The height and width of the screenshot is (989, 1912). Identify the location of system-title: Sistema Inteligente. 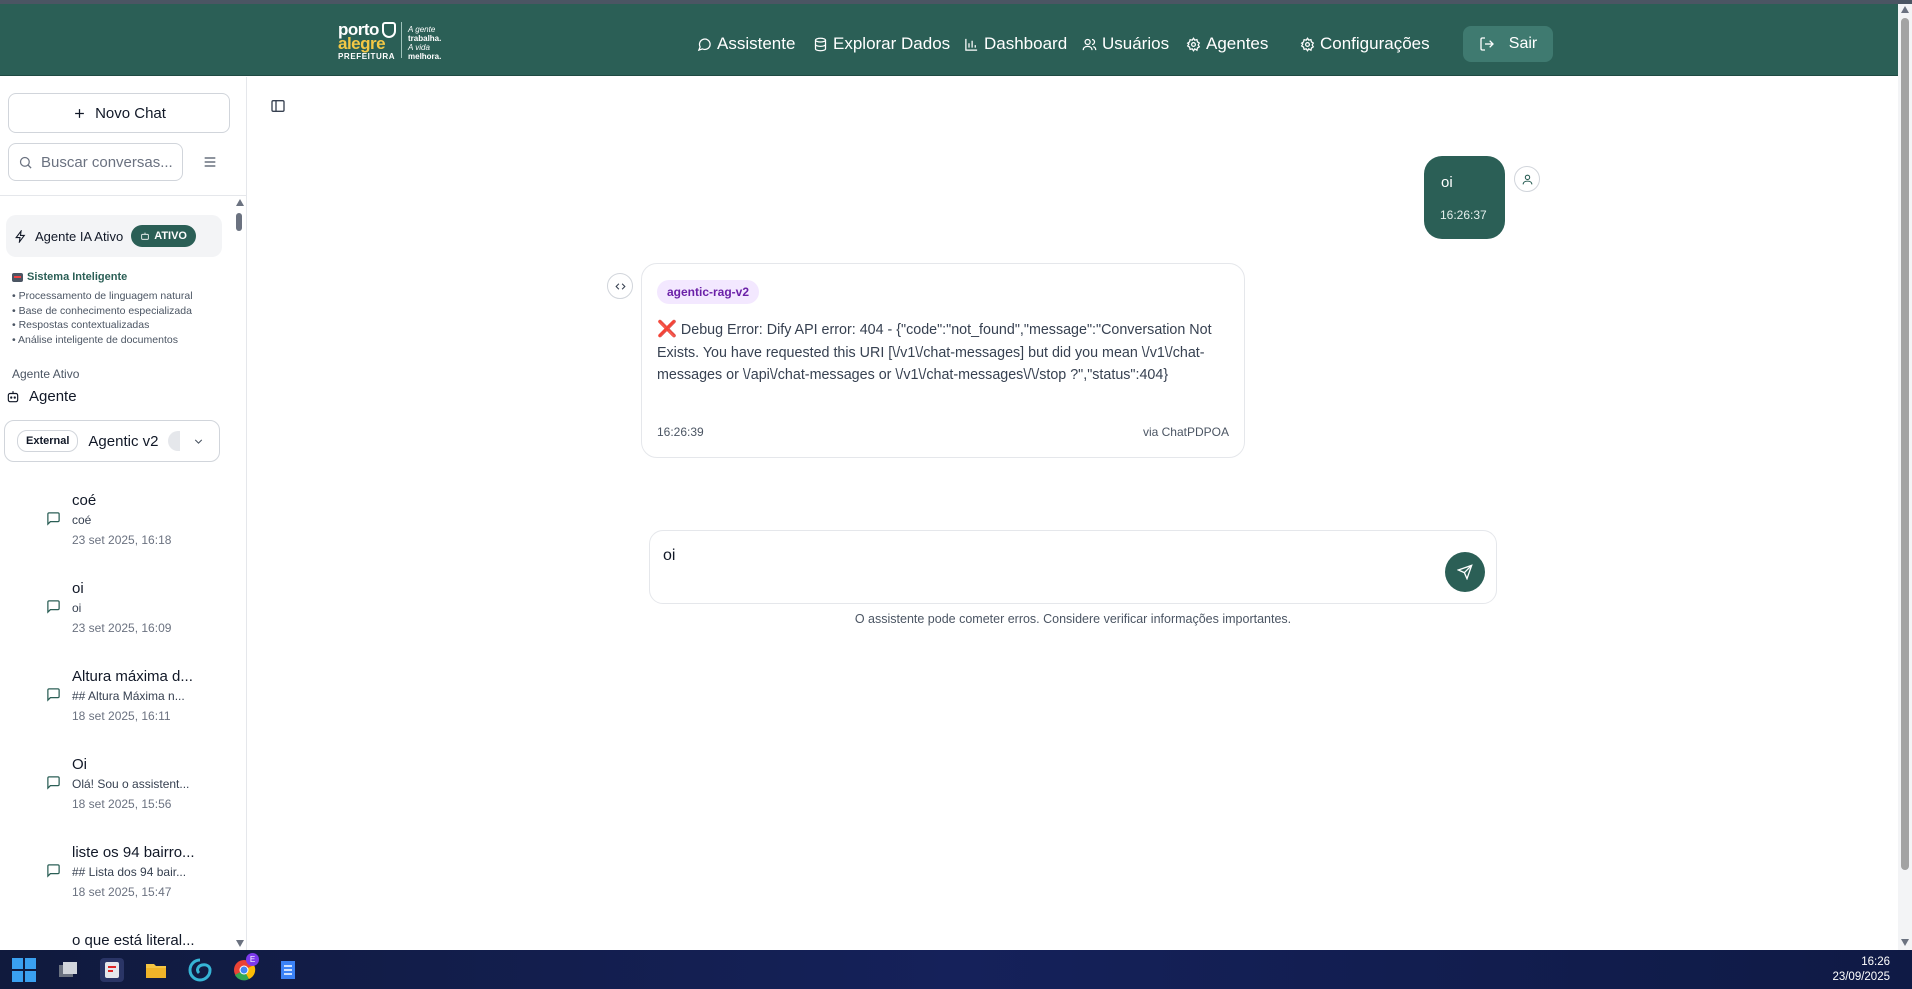
(69, 277).